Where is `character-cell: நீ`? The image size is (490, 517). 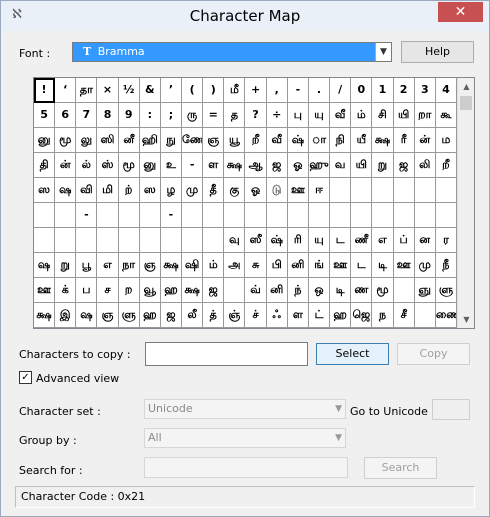
character-cell: நீ is located at coordinates (446, 265).